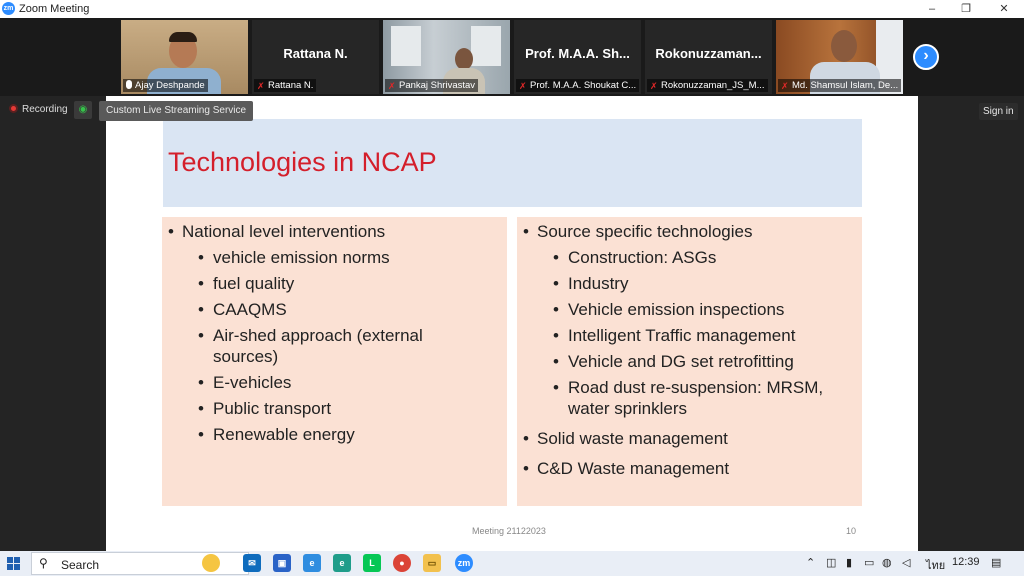  What do you see at coordinates (512, 9) in the screenshot?
I see `window-title-bar: zm Zoom Meeting – ❐ ✕` at bounding box center [512, 9].